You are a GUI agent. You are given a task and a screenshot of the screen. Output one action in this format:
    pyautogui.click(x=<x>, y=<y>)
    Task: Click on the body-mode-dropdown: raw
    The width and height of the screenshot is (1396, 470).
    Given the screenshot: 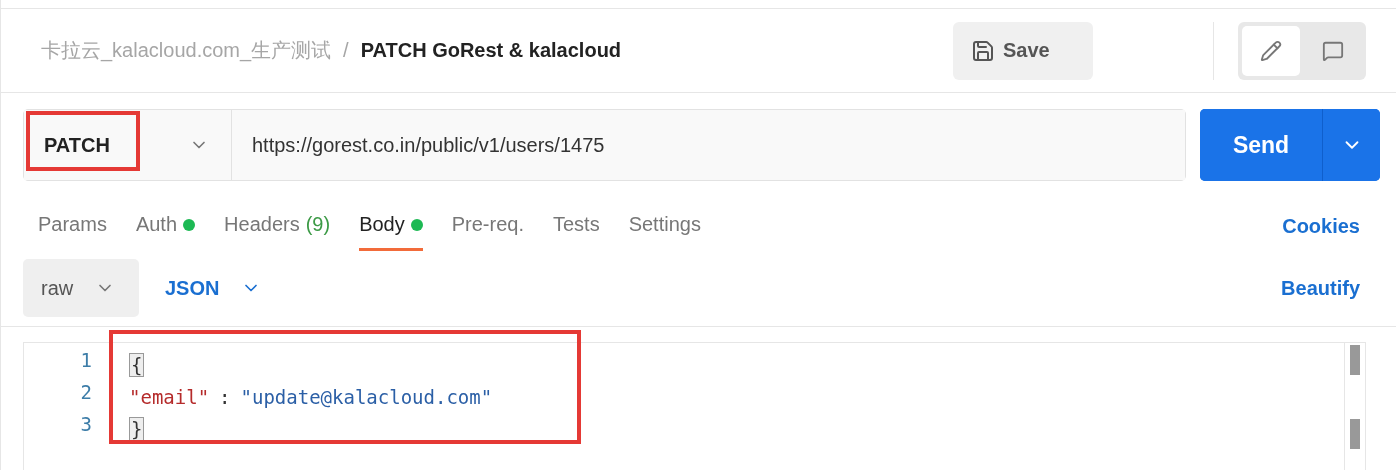 What is the action you would take?
    pyautogui.click(x=81, y=288)
    